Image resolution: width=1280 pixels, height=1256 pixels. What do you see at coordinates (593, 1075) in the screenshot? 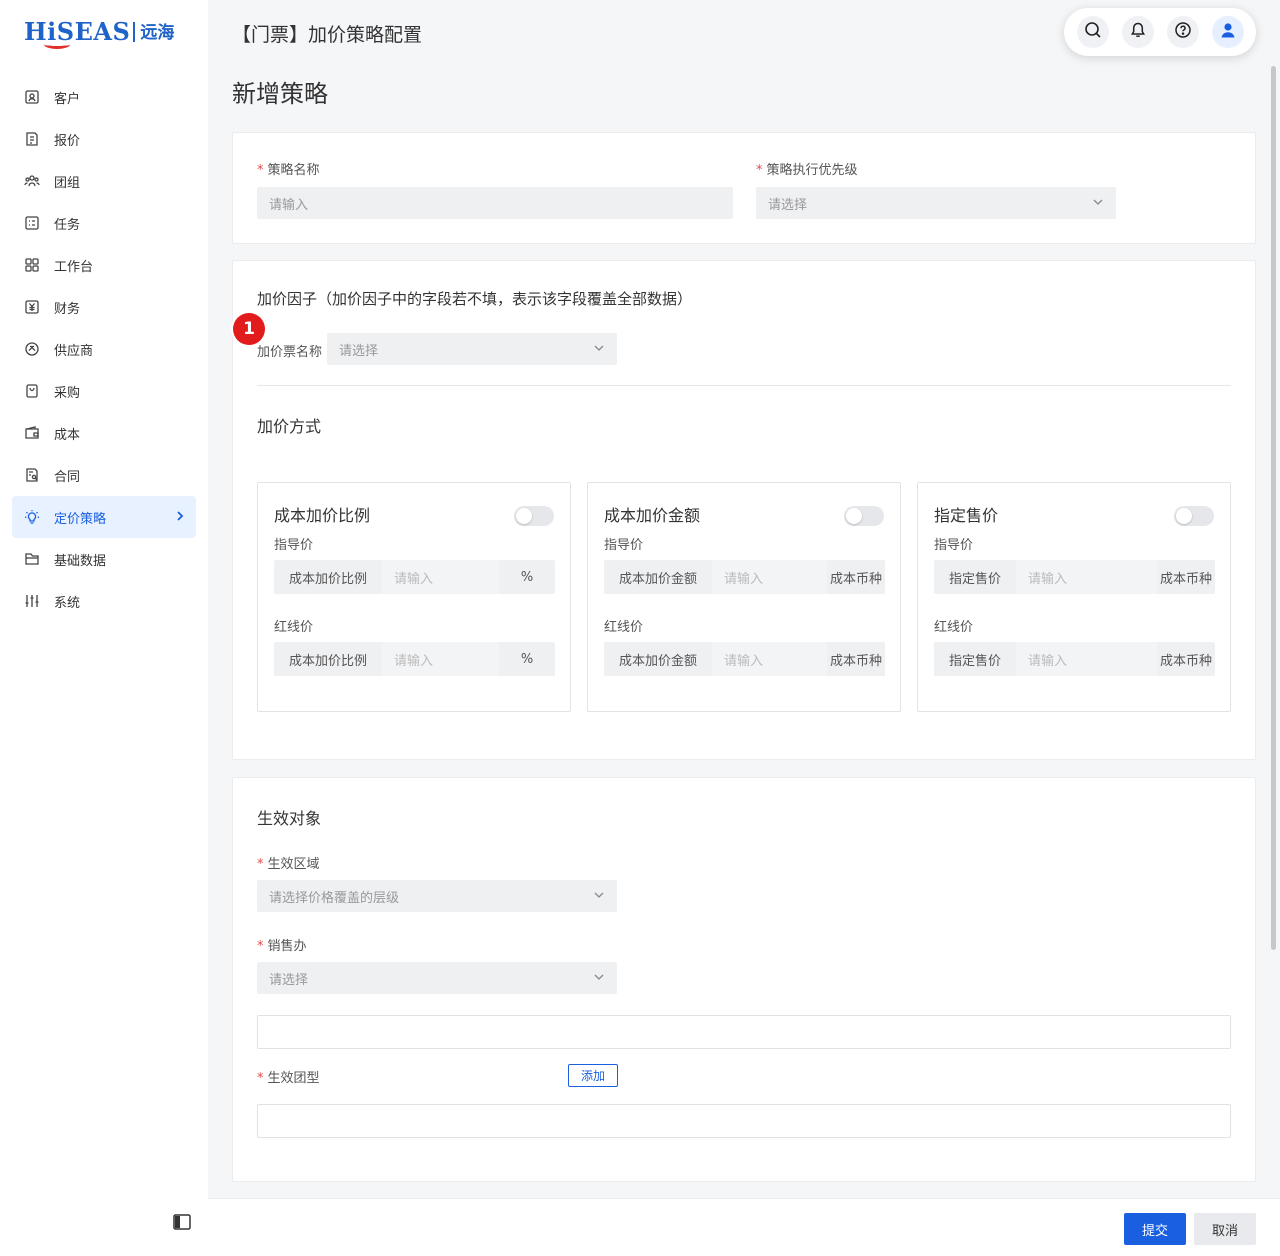
I see `add-group-type-button: 添加` at bounding box center [593, 1075].